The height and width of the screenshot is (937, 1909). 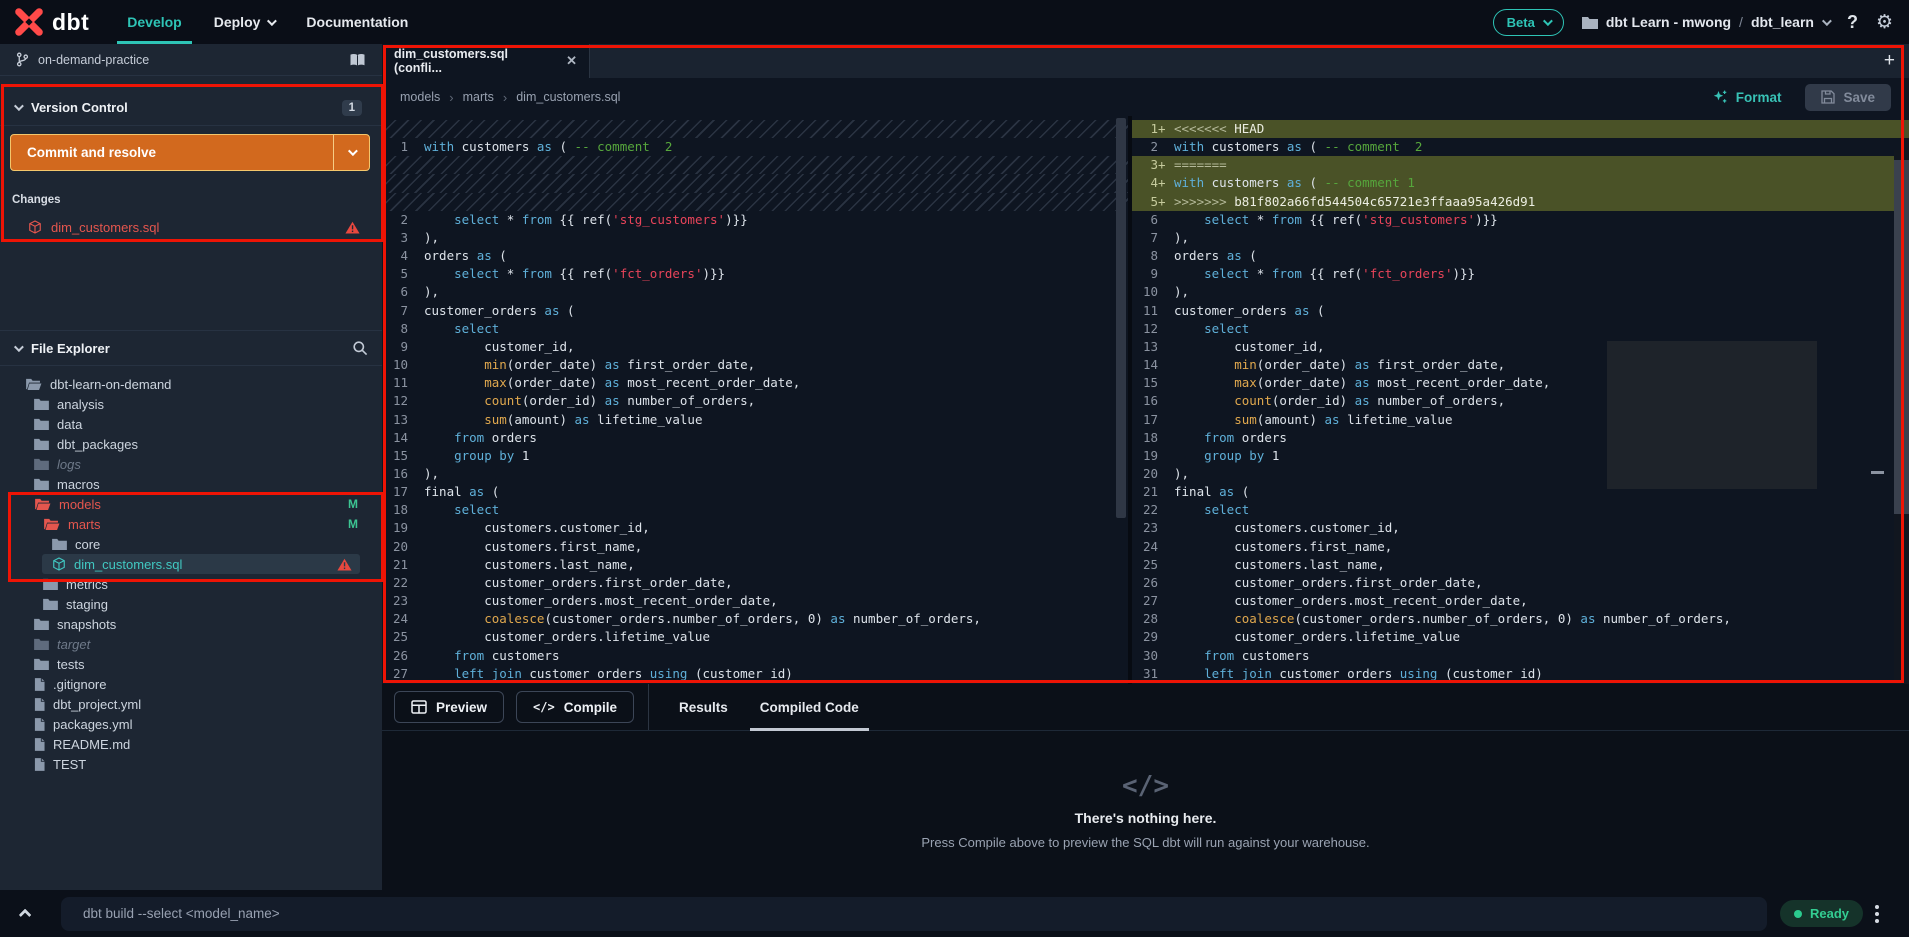 What do you see at coordinates (755, 274) in the screenshot?
I see `code-line: 5 select * from {{ ref('fct_orders')}}` at bounding box center [755, 274].